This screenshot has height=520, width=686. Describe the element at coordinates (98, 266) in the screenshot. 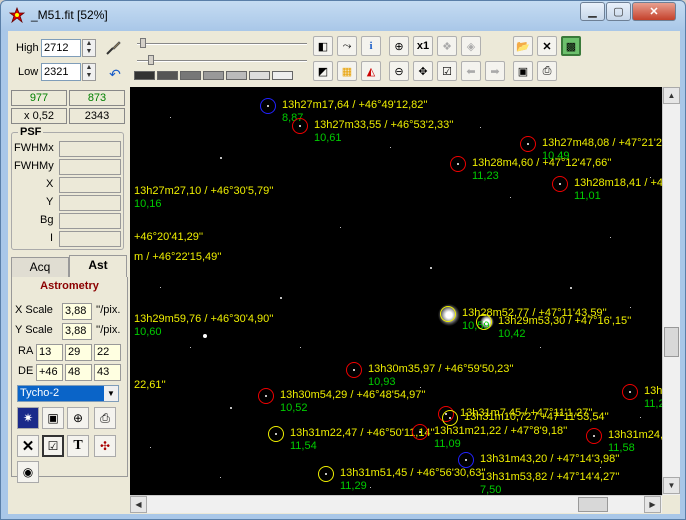

I see `tab-ast: Ast` at that location.